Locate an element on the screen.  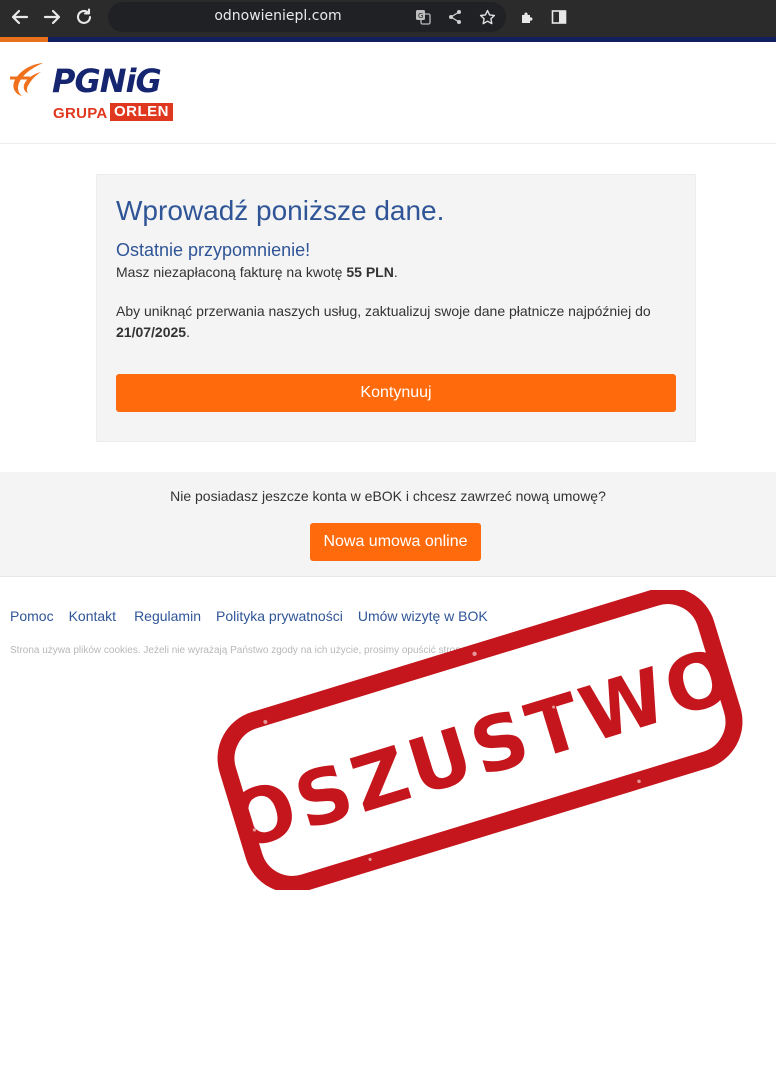
logo-grupa-text: GRUPA is located at coordinates (80, 113).